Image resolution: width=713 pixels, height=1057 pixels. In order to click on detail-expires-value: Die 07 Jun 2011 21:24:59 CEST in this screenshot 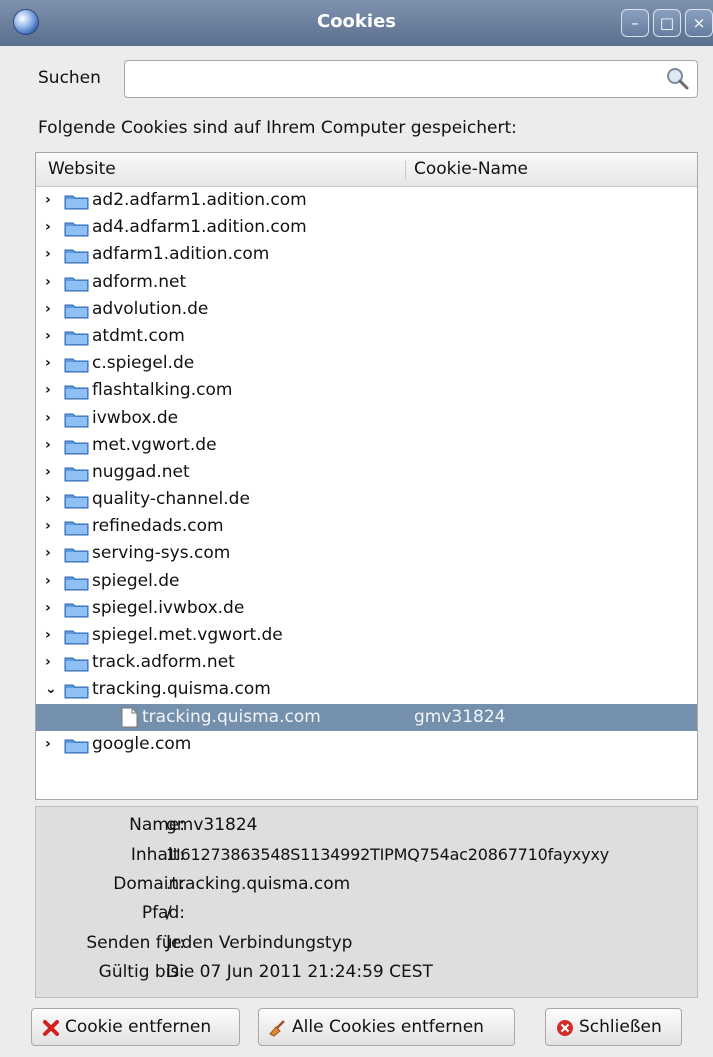, I will do `click(299, 972)`.